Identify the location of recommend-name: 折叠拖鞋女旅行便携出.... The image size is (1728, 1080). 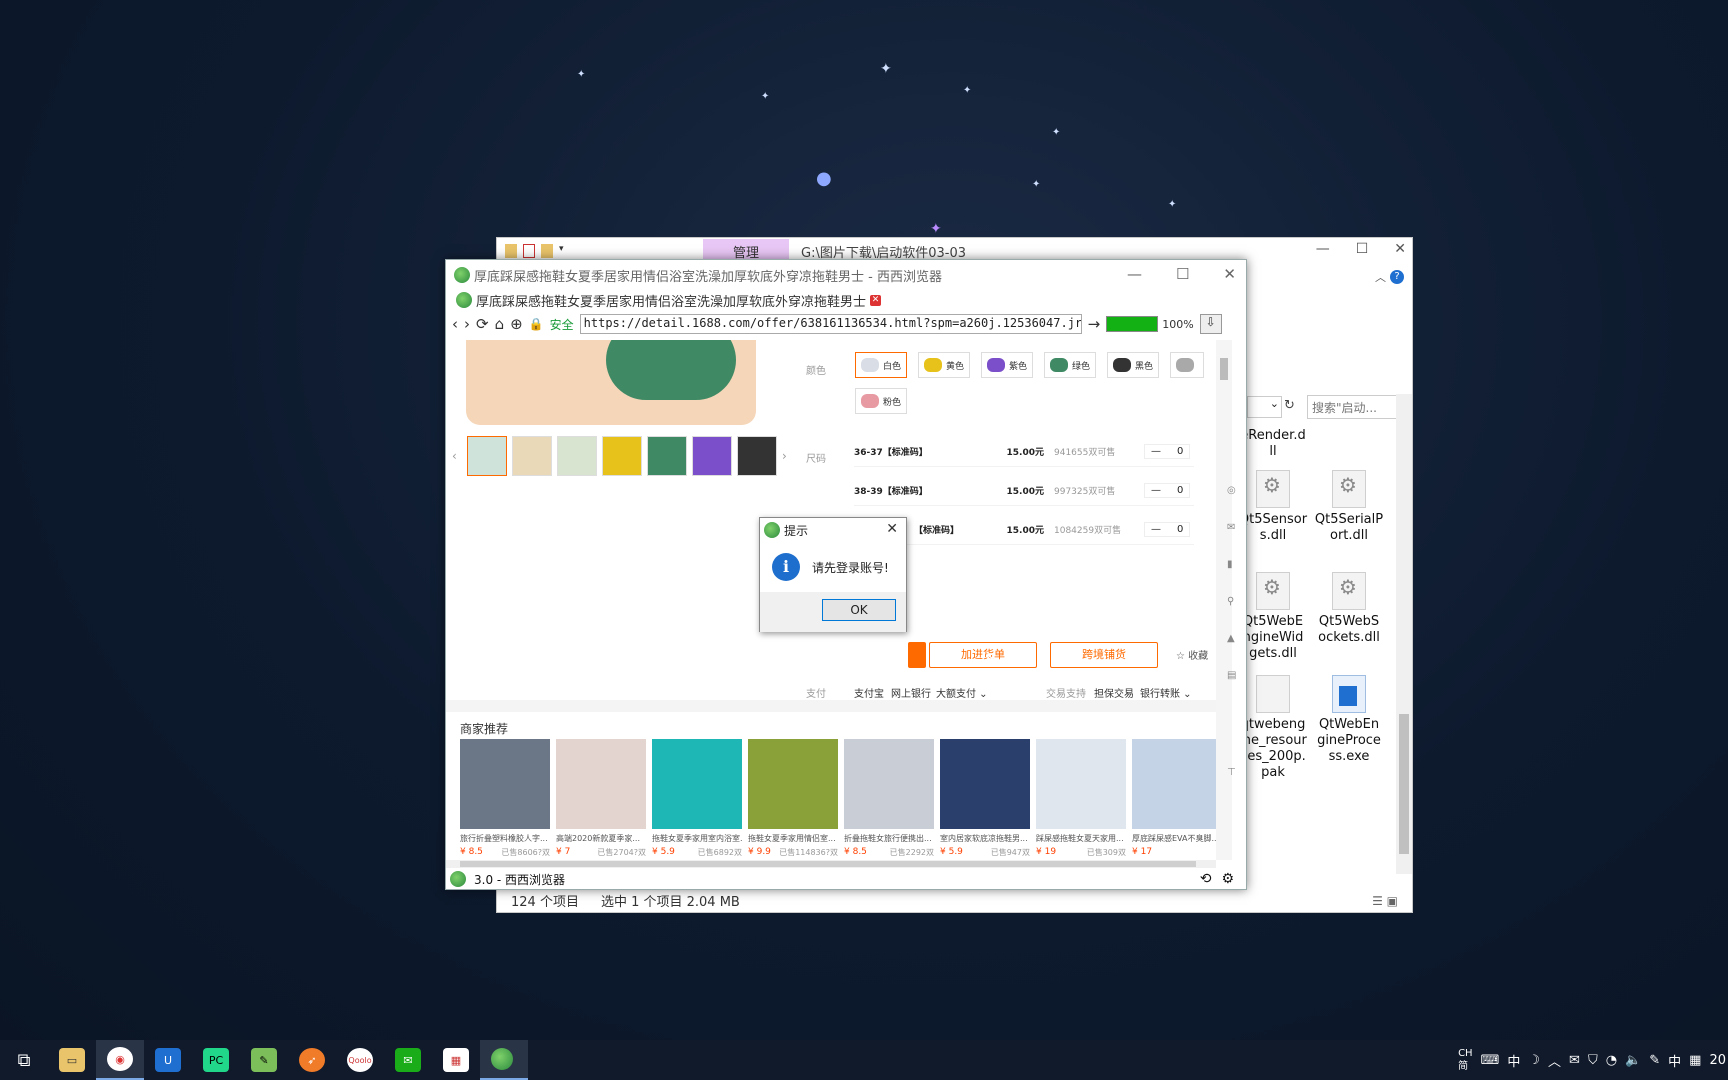
(889, 838).